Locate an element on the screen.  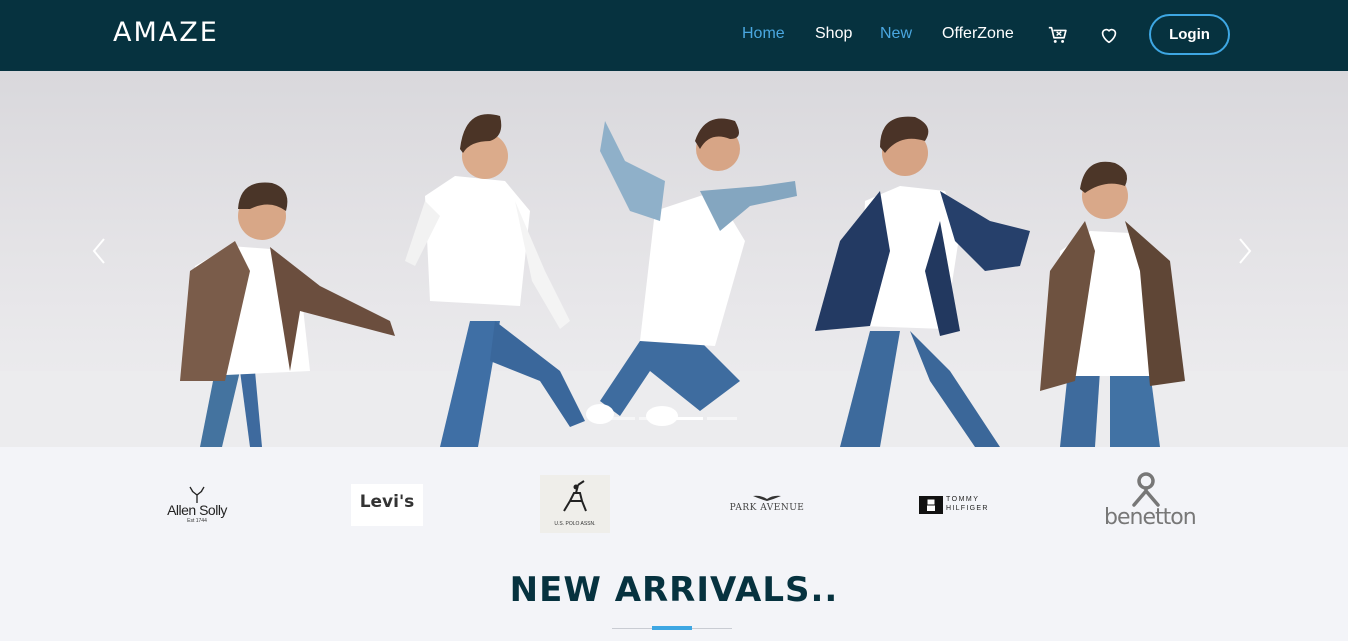
chevron-right-icon is located at coordinates (1245, 251).